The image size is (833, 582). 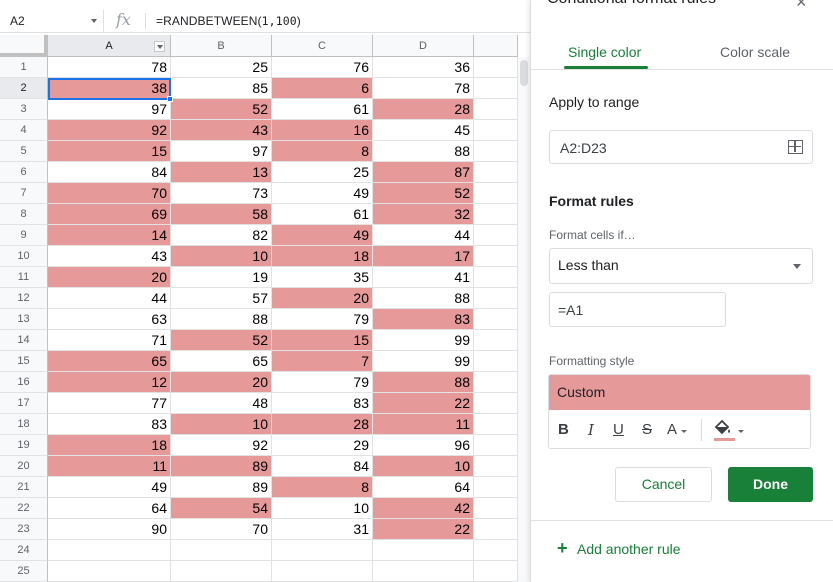 I want to click on column-header-a: A, so click(x=109, y=46).